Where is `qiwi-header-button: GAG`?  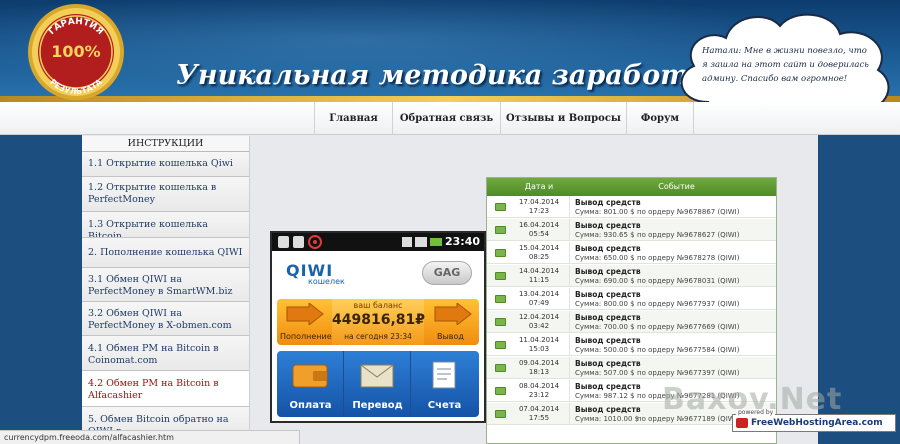
qiwi-header-button: GAG is located at coordinates (447, 273).